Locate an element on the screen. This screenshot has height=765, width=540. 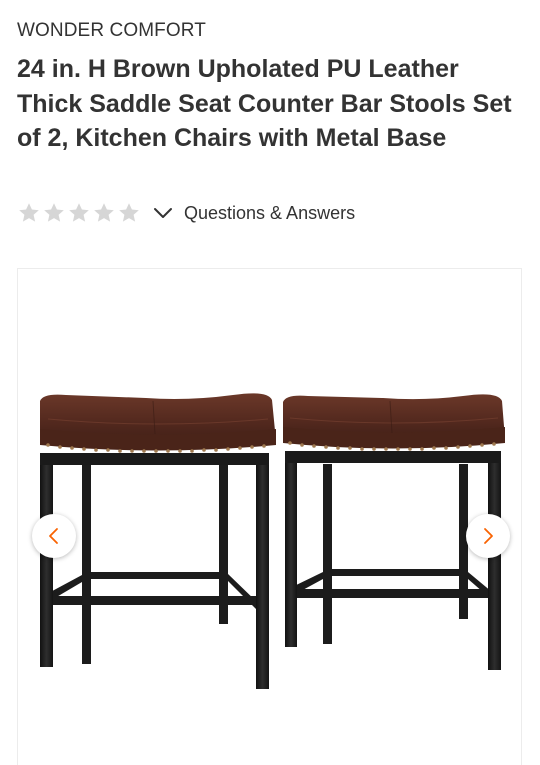
rating-row: Questions & Answers is located at coordinates (186, 213).